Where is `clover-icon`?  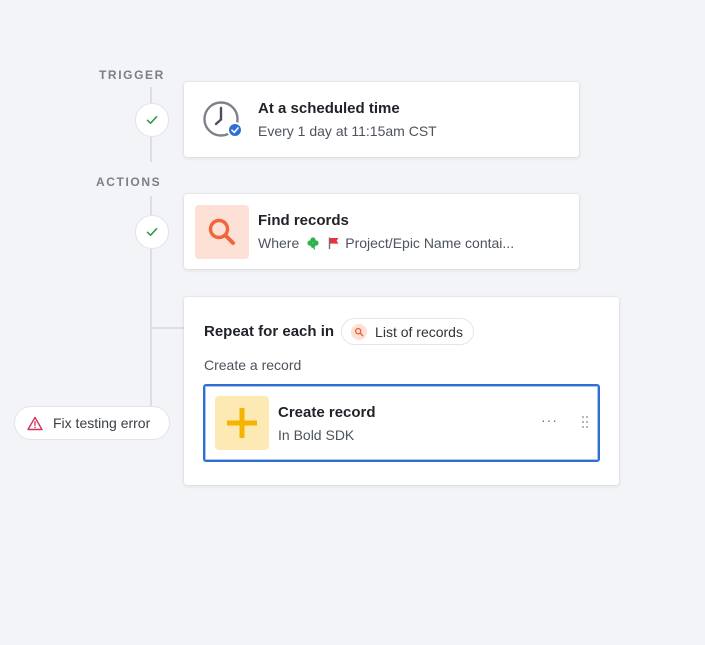
clover-icon is located at coordinates (313, 243).